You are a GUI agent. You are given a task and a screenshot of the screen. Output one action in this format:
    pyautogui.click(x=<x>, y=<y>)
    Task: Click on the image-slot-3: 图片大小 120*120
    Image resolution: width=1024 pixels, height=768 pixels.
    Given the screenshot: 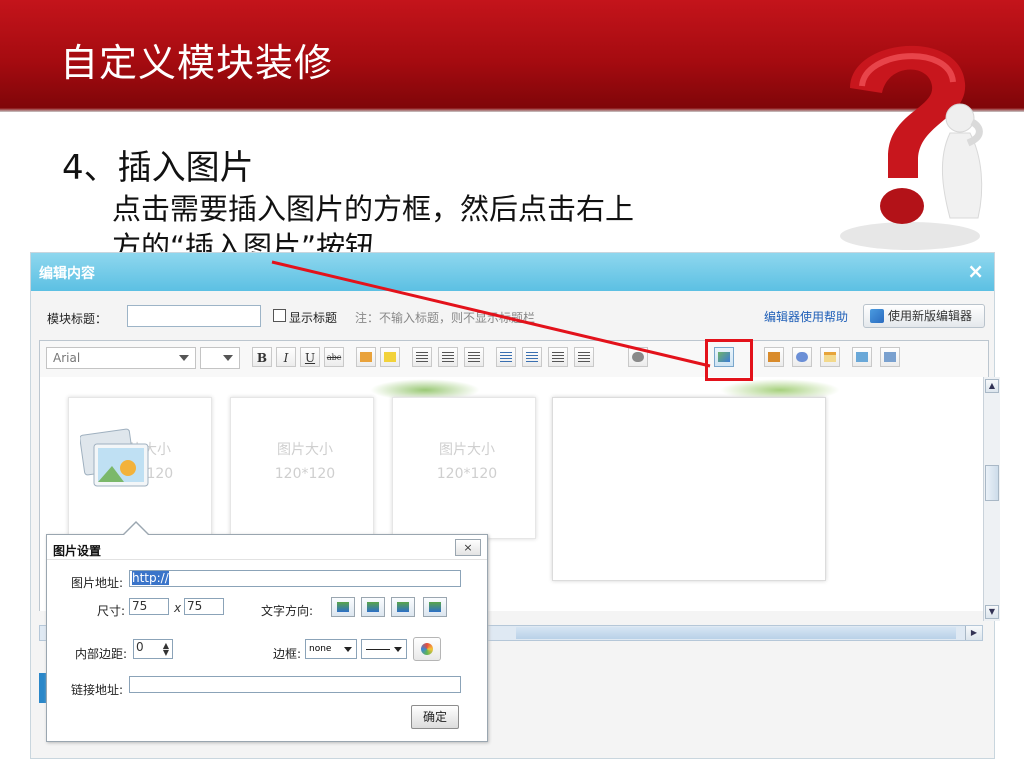 What is the action you would take?
    pyautogui.click(x=464, y=468)
    